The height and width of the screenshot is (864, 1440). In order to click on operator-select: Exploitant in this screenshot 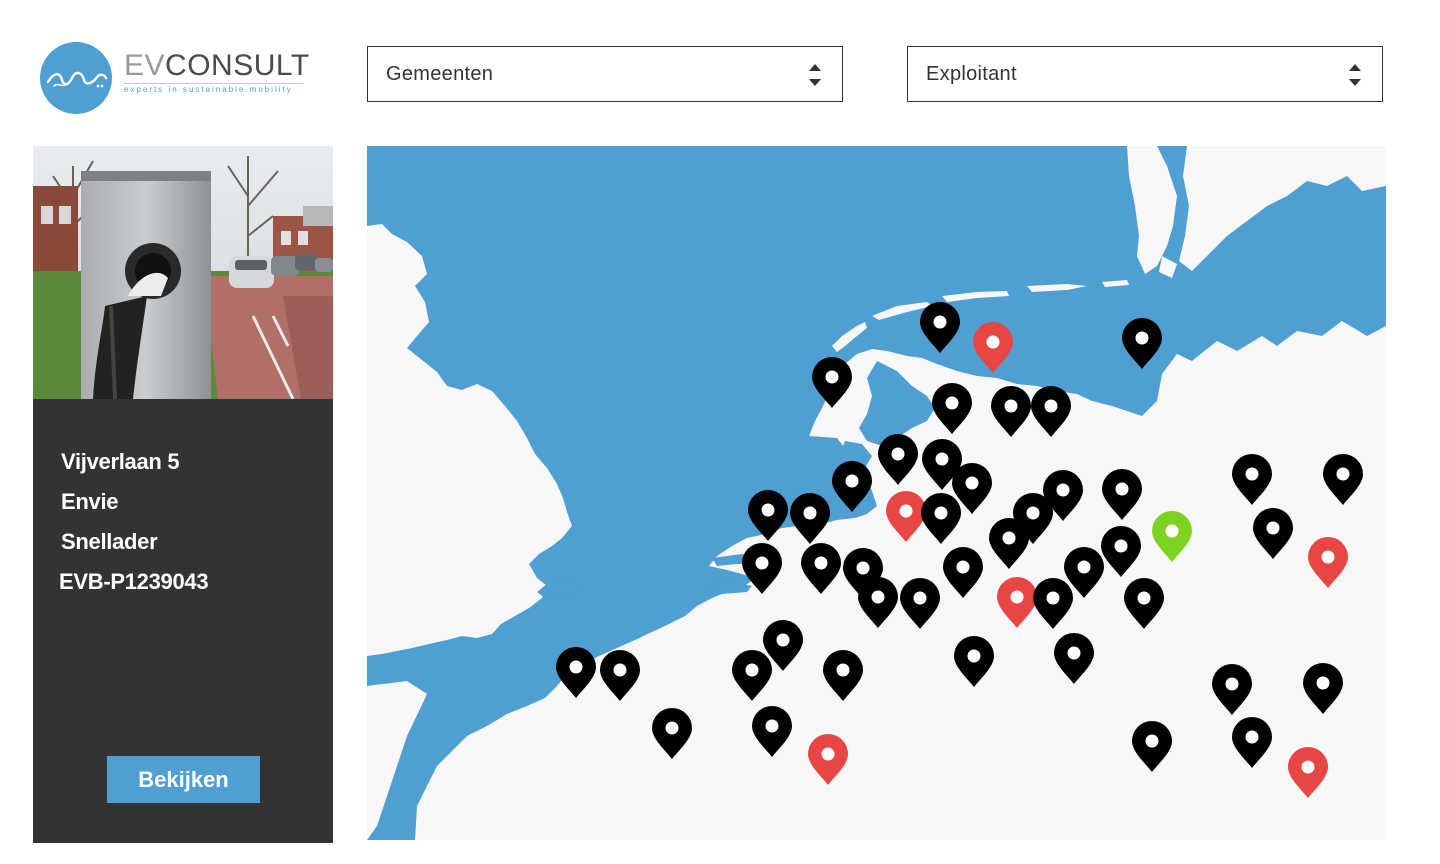, I will do `click(1145, 74)`.